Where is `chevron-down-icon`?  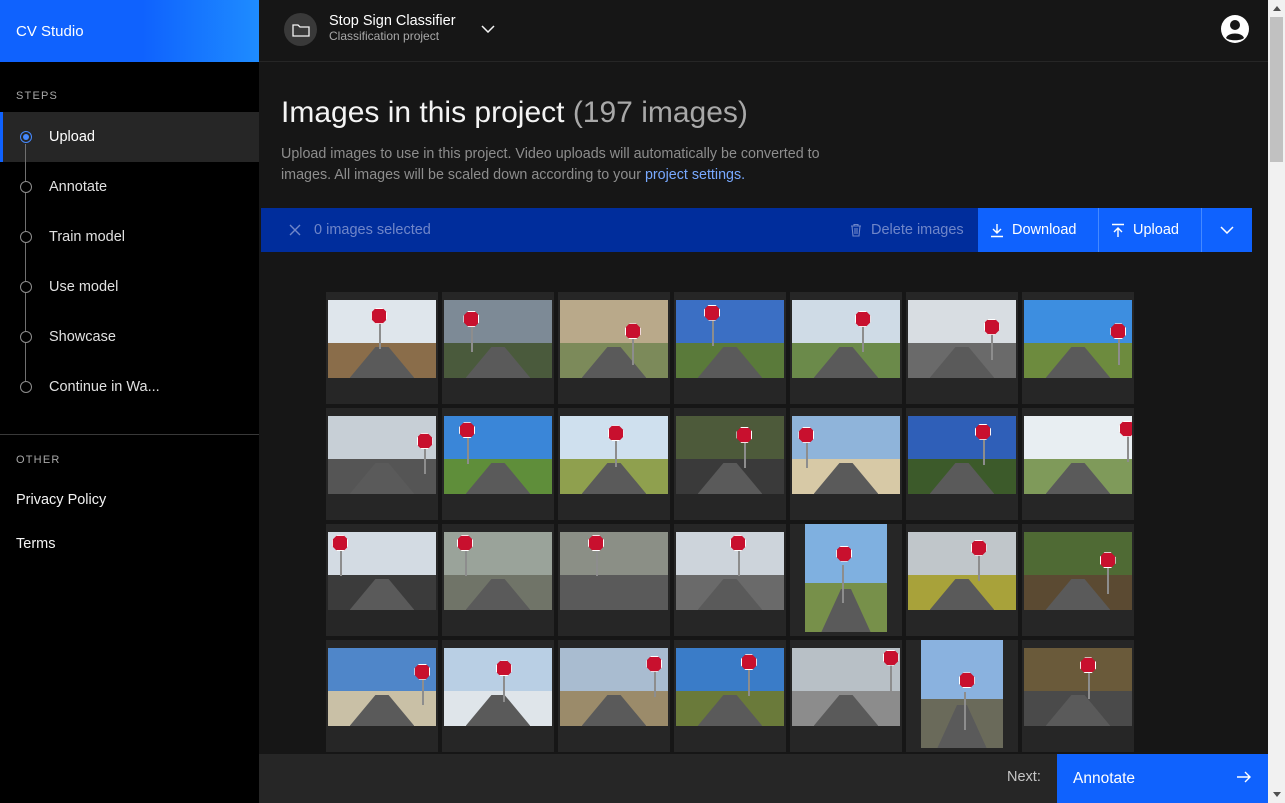 chevron-down-icon is located at coordinates (488, 29).